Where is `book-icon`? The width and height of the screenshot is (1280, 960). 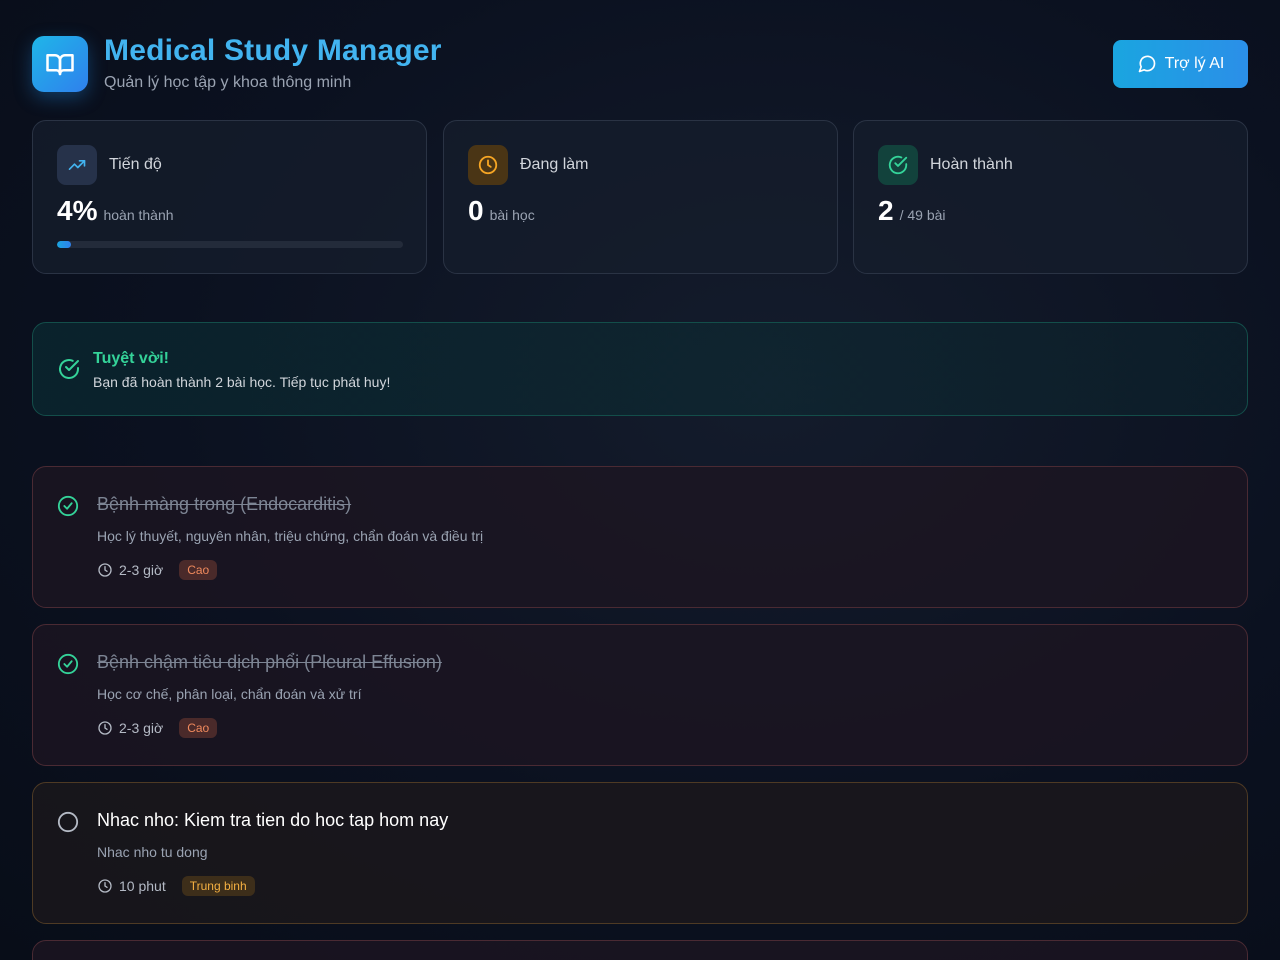
book-icon is located at coordinates (60, 64).